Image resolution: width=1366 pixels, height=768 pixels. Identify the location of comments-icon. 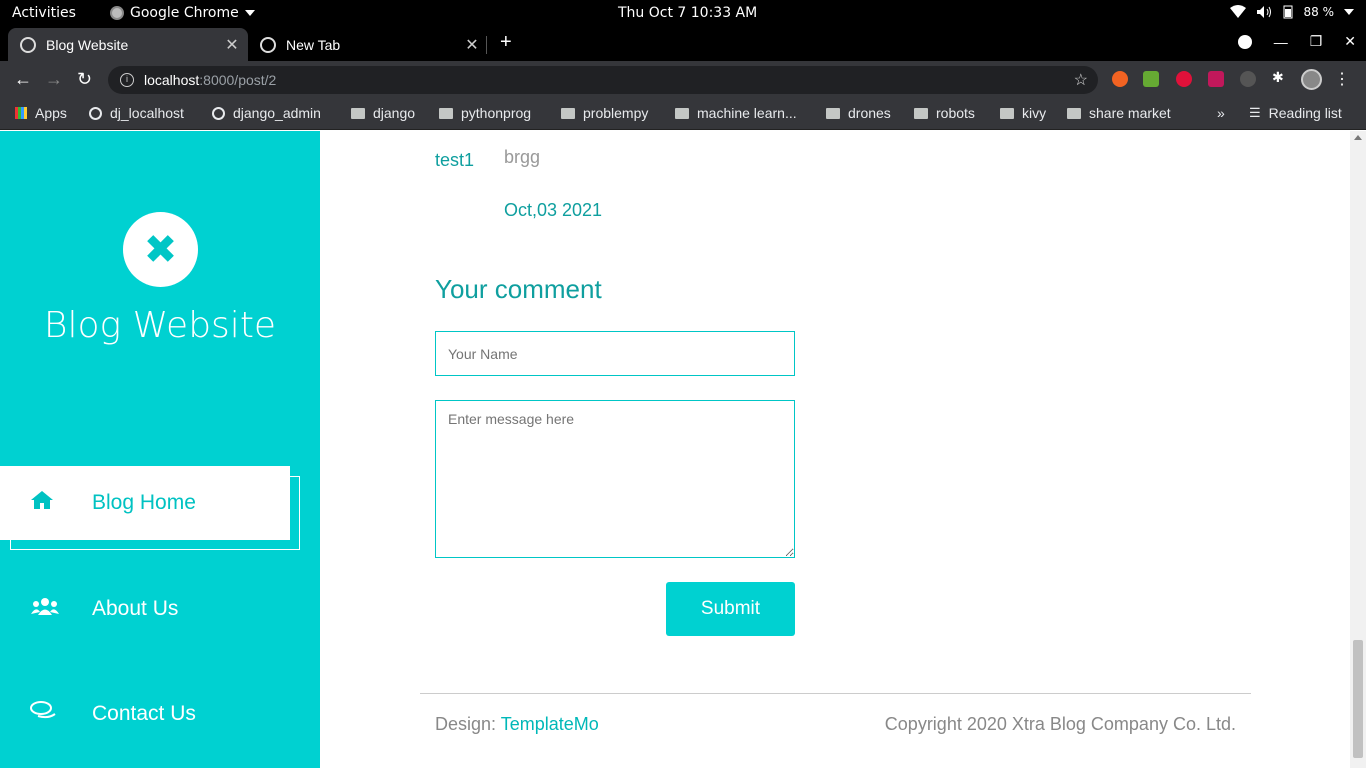
(46, 714).